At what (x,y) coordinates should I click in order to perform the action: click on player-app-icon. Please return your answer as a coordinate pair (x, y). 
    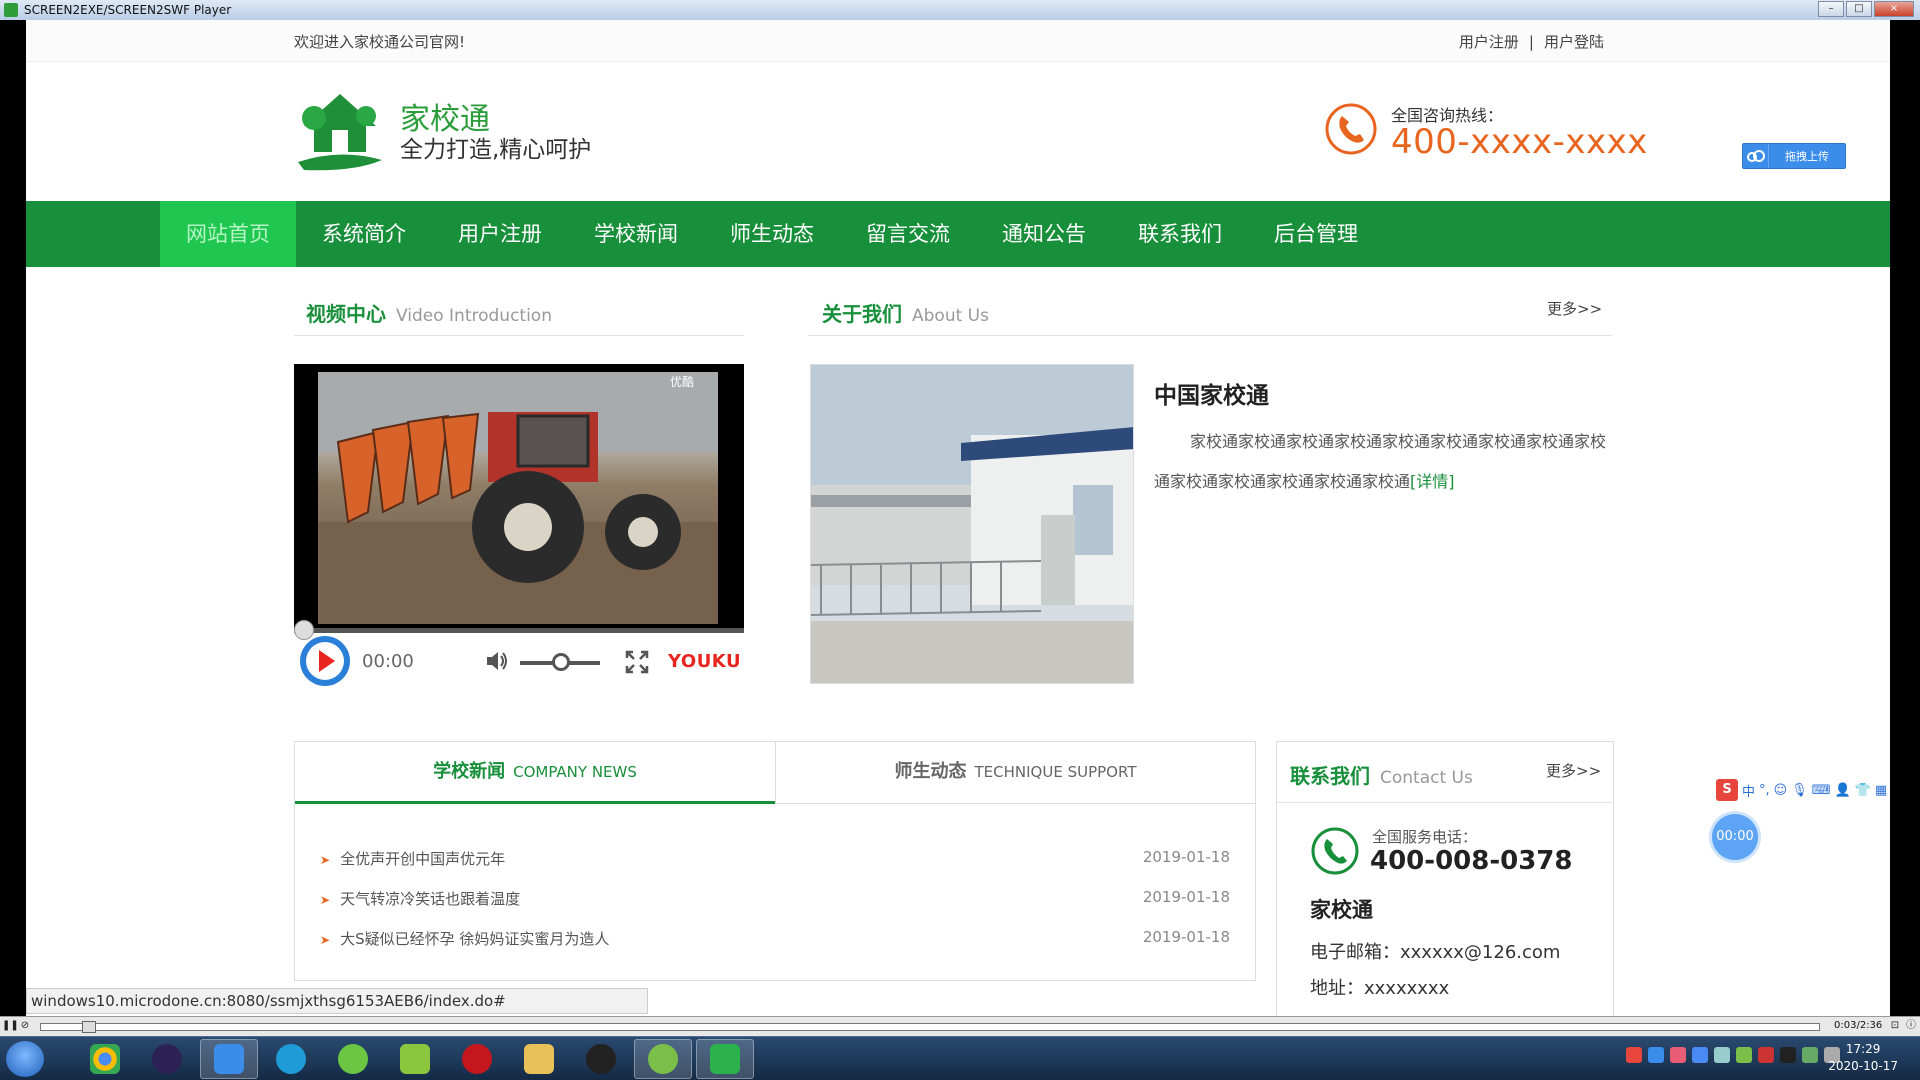
    Looking at the image, I should click on (11, 10).